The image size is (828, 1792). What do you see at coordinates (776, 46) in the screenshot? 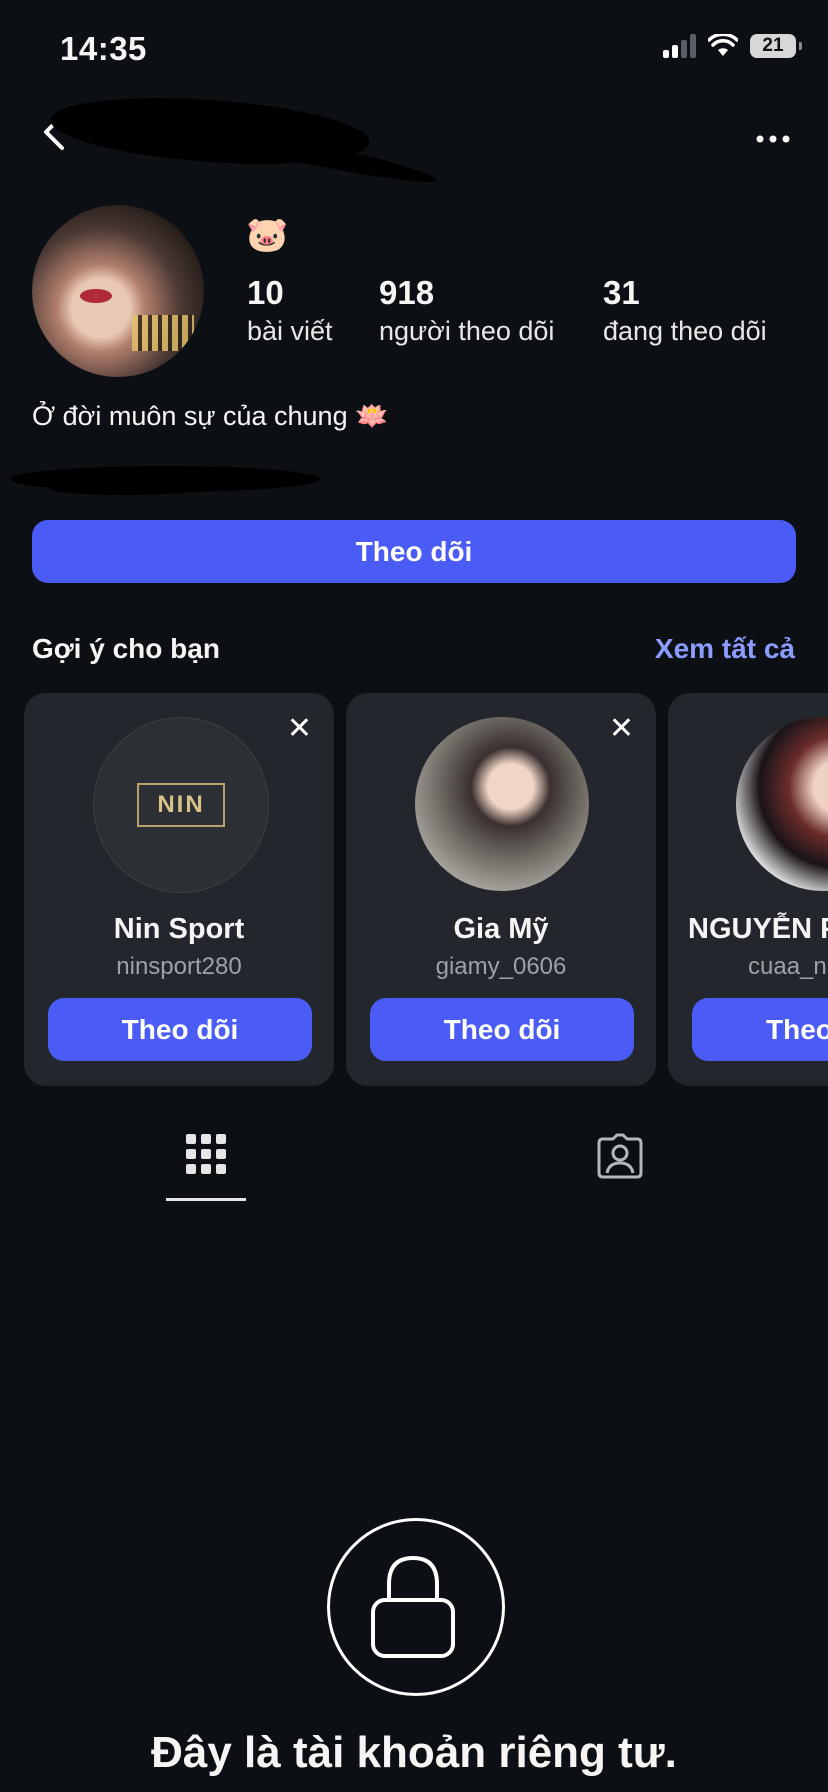
I see `battery-icon: 21` at bounding box center [776, 46].